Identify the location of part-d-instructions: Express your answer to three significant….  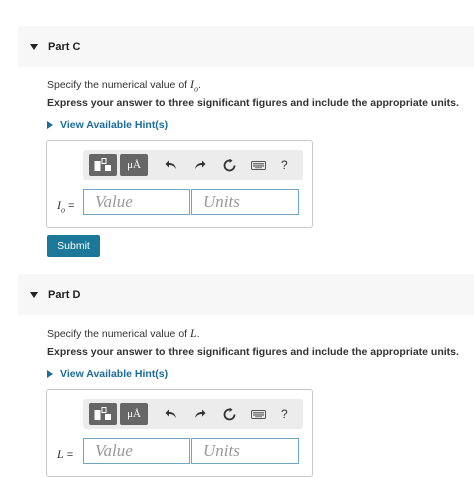
(253, 352).